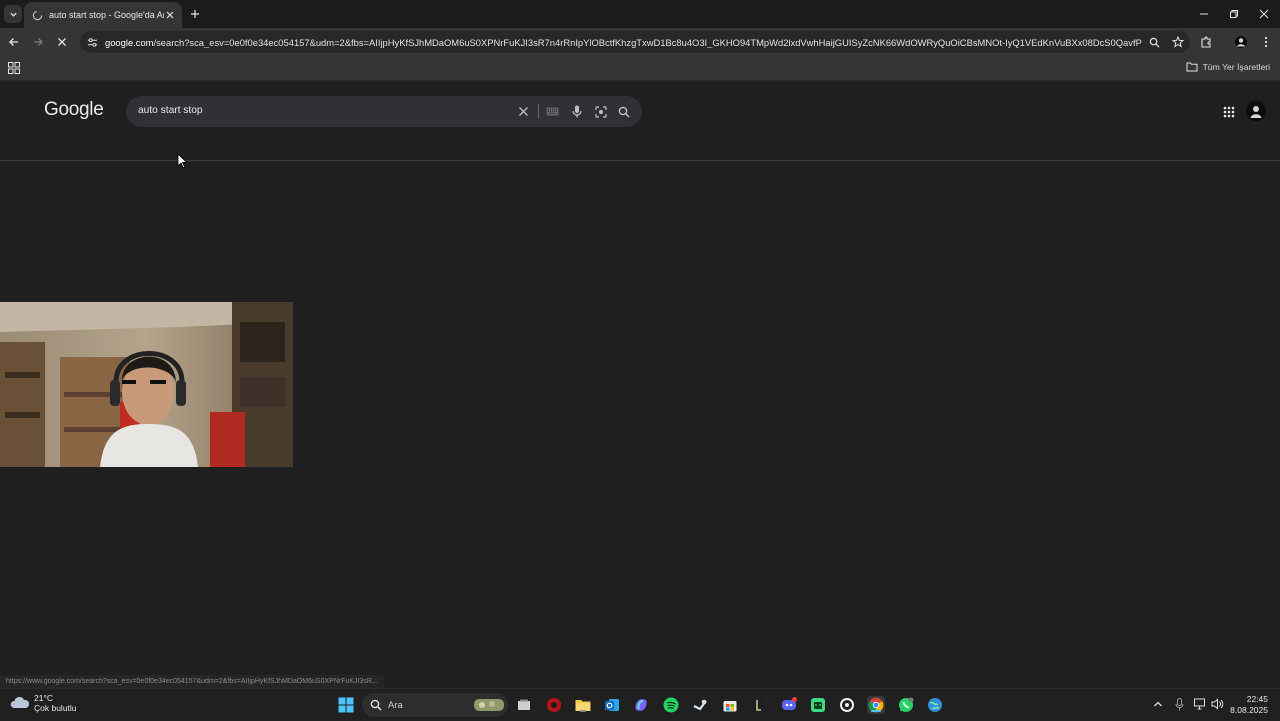  What do you see at coordinates (170, 110) in the screenshot?
I see `search-input: auto start stop` at bounding box center [170, 110].